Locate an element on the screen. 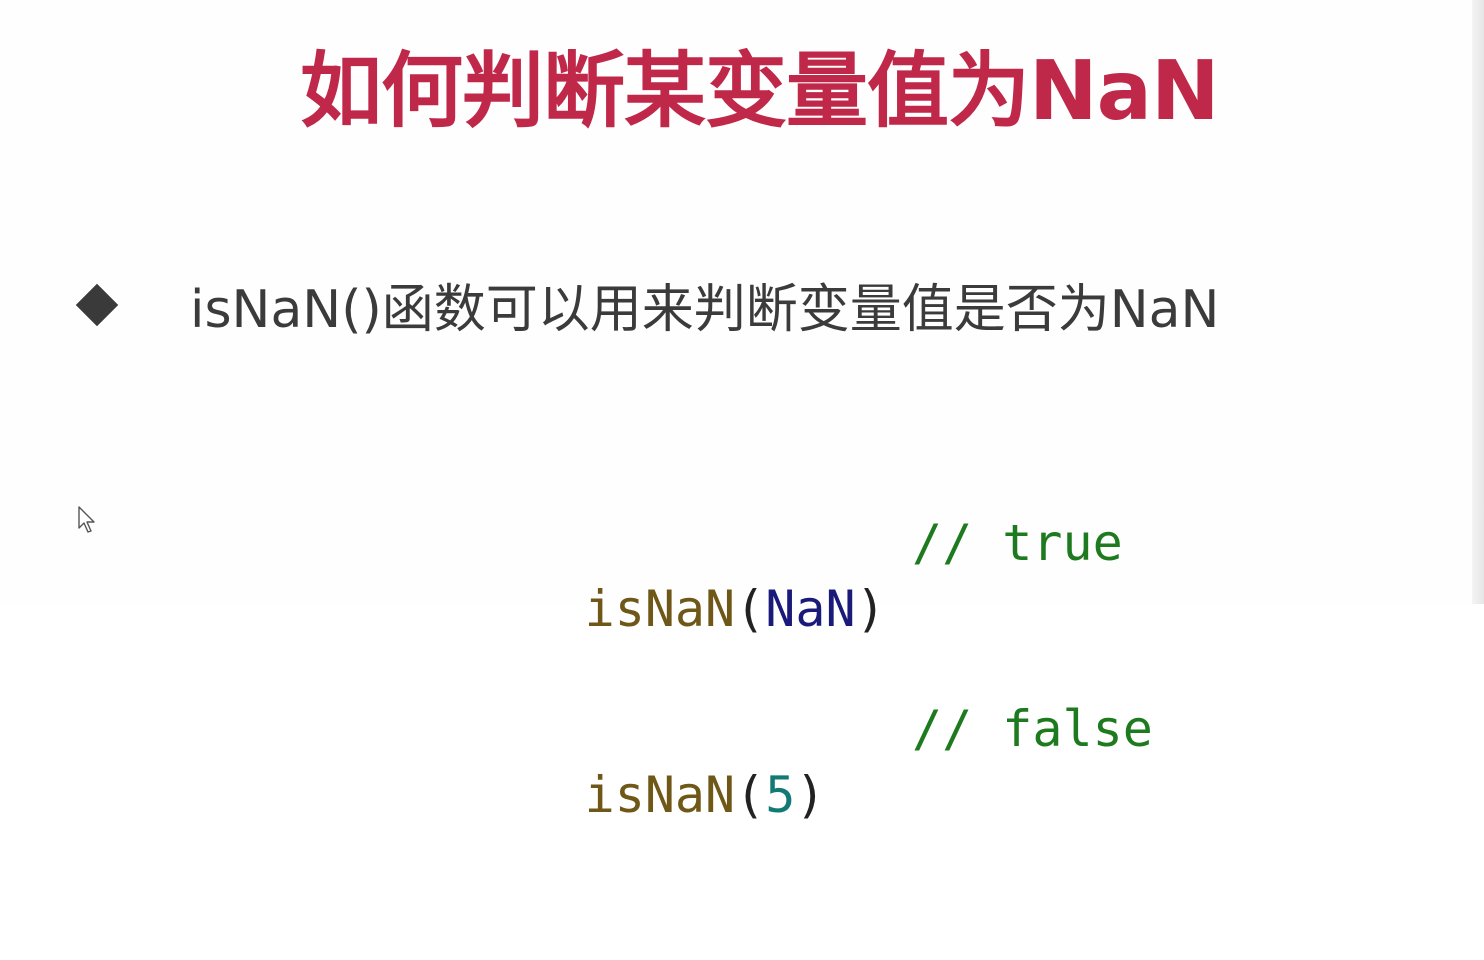 This screenshot has width=1484, height=960. code-argument: NaN is located at coordinates (810, 609).